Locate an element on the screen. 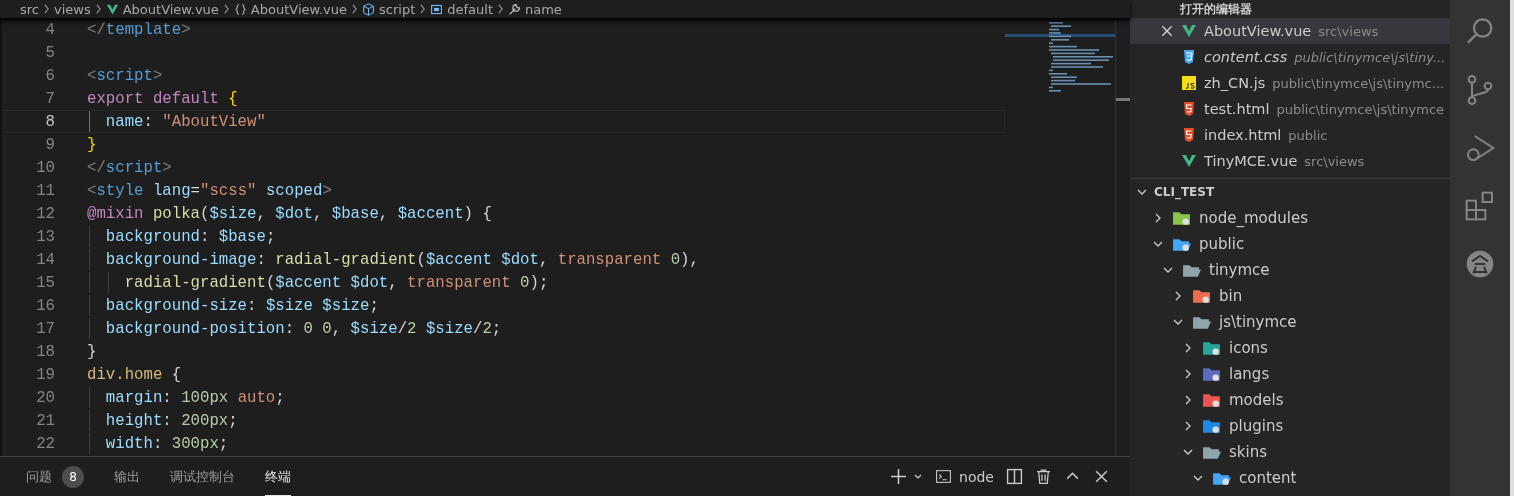 The width and height of the screenshot is (1514, 496). line-number: 22 is located at coordinates (45, 443).